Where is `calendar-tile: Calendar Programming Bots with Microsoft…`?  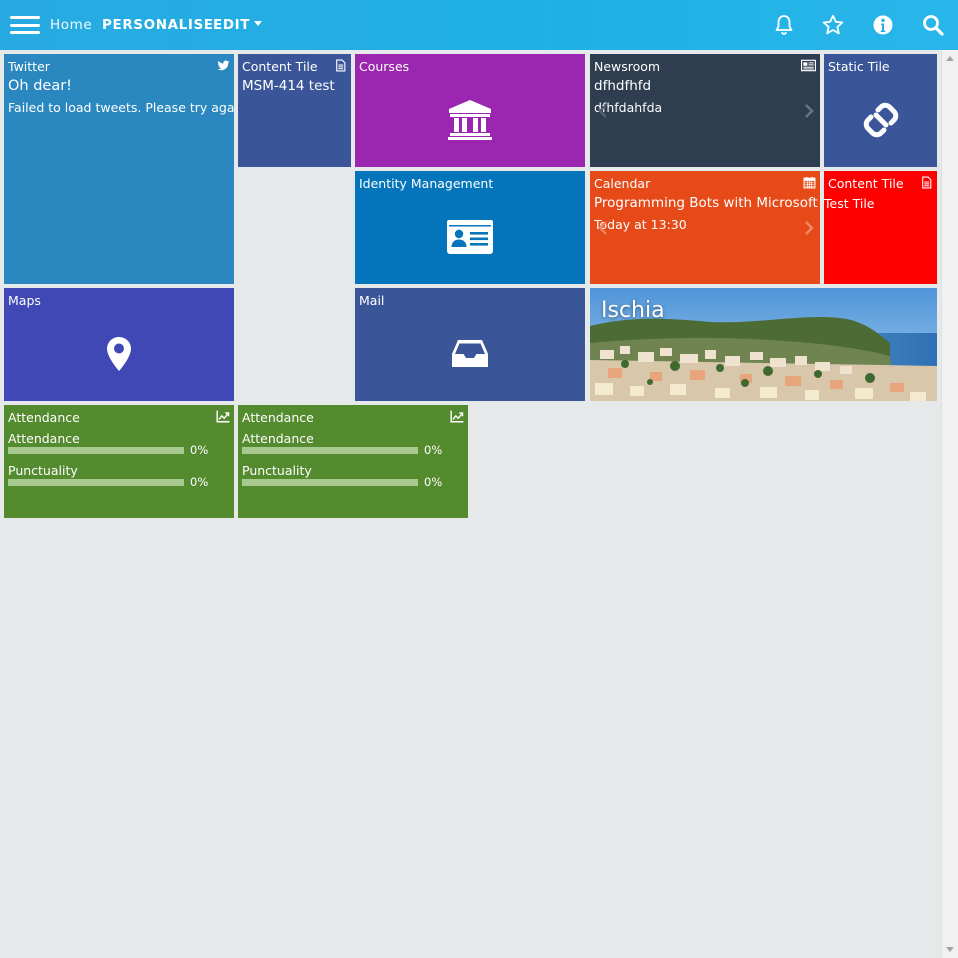
calendar-tile: Calendar Programming Bots with Microsoft… is located at coordinates (705, 227).